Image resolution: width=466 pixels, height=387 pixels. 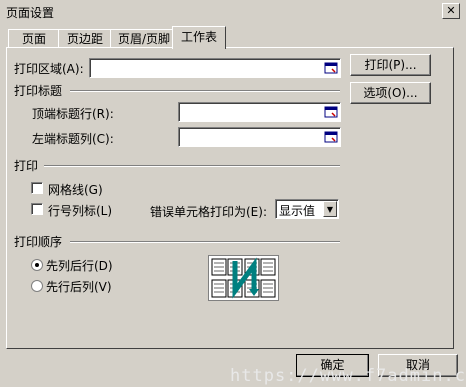 I want to click on tab-bar: 页面 页边距 页眉/页脚 工作表, so click(x=116, y=37).